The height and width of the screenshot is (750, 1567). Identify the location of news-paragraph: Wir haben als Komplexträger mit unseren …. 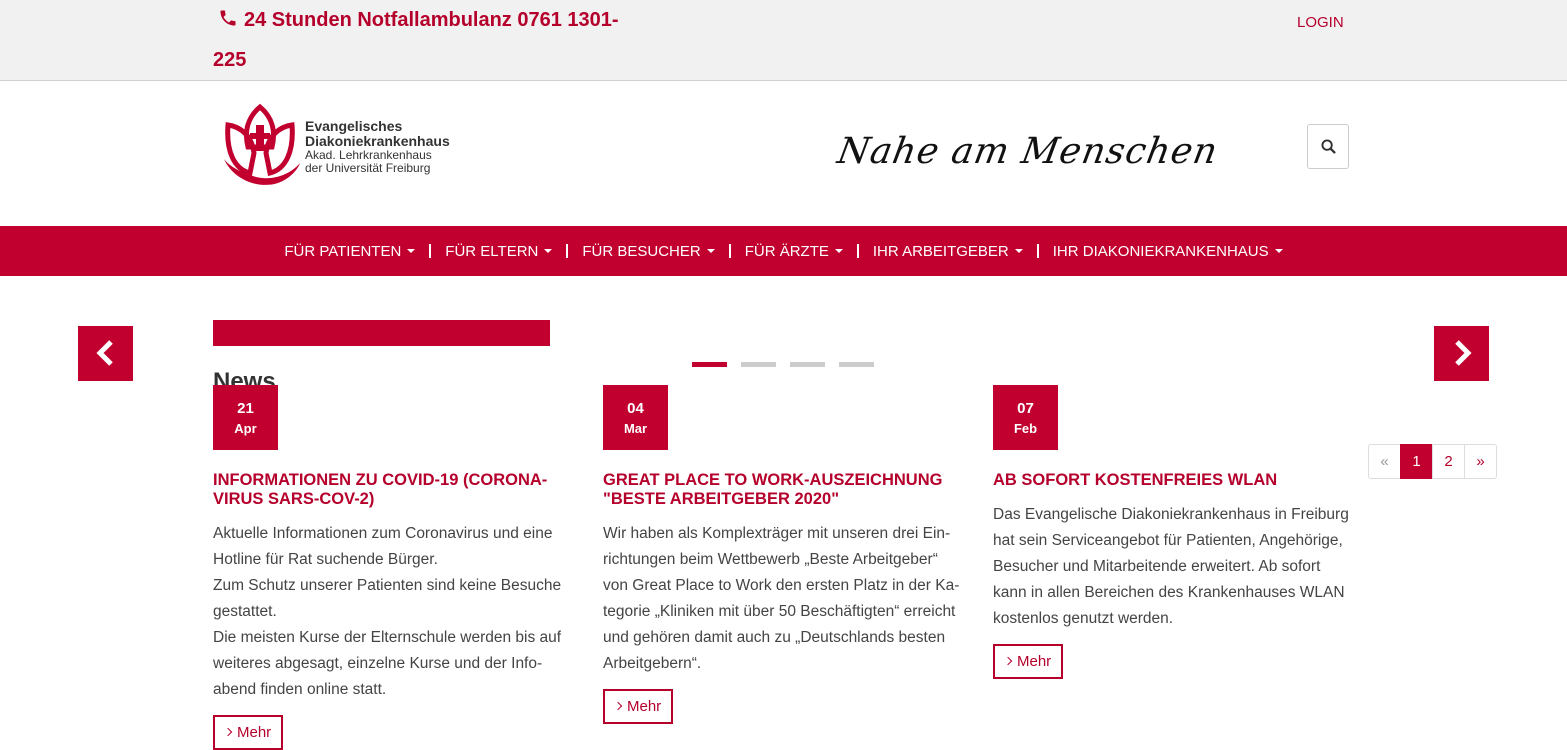
(781, 598).